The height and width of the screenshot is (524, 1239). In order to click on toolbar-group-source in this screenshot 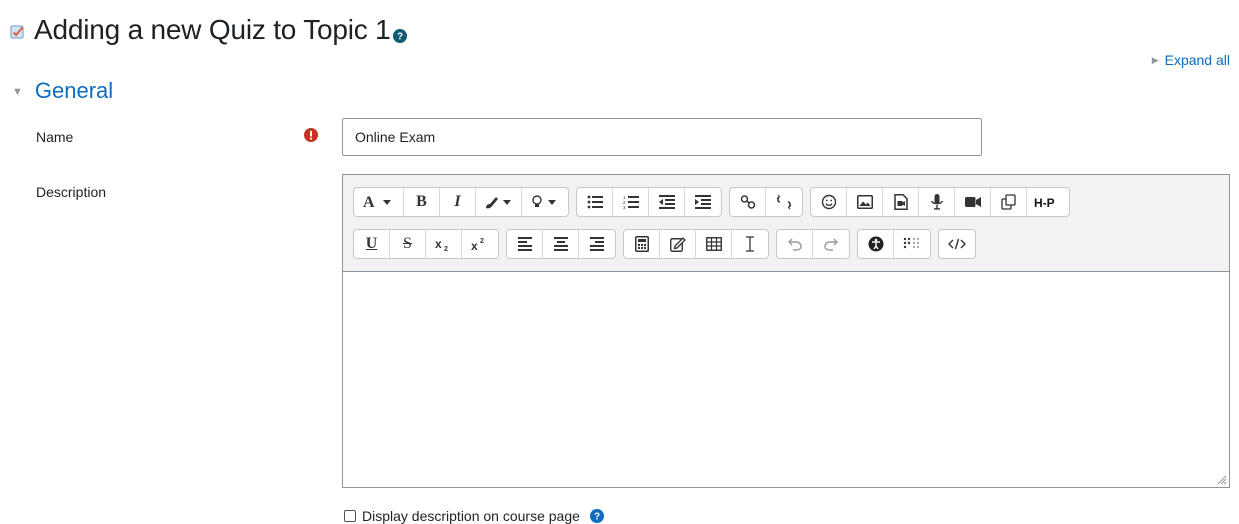, I will do `click(957, 244)`.